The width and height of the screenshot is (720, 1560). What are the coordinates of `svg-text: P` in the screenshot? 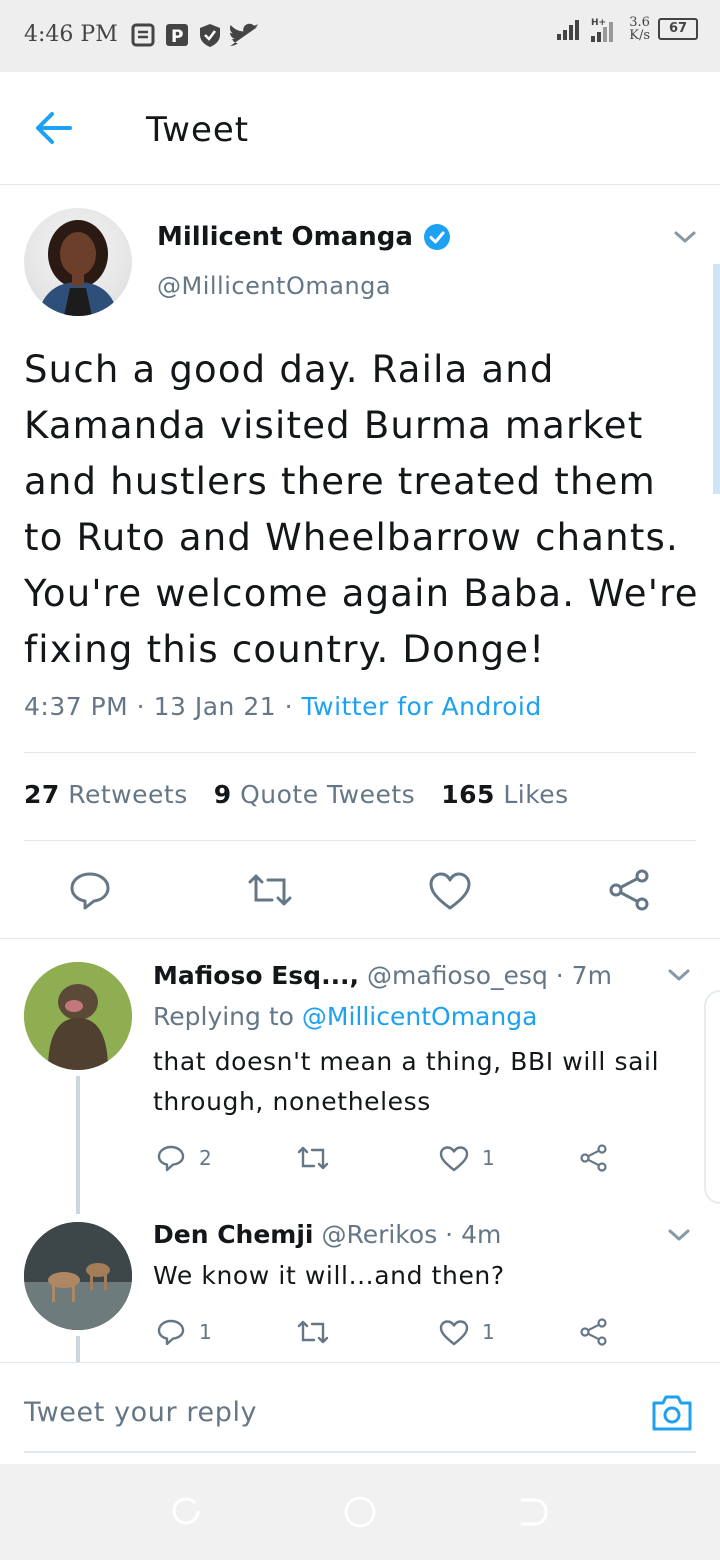 It's located at (177, 37).